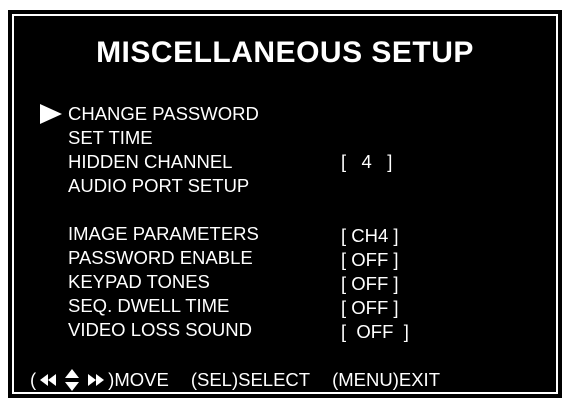 Image resolution: width=570 pixels, height=408 pixels. What do you see at coordinates (370, 235) in the screenshot?
I see `image-parameters-value: [ CH4 ]` at bounding box center [370, 235].